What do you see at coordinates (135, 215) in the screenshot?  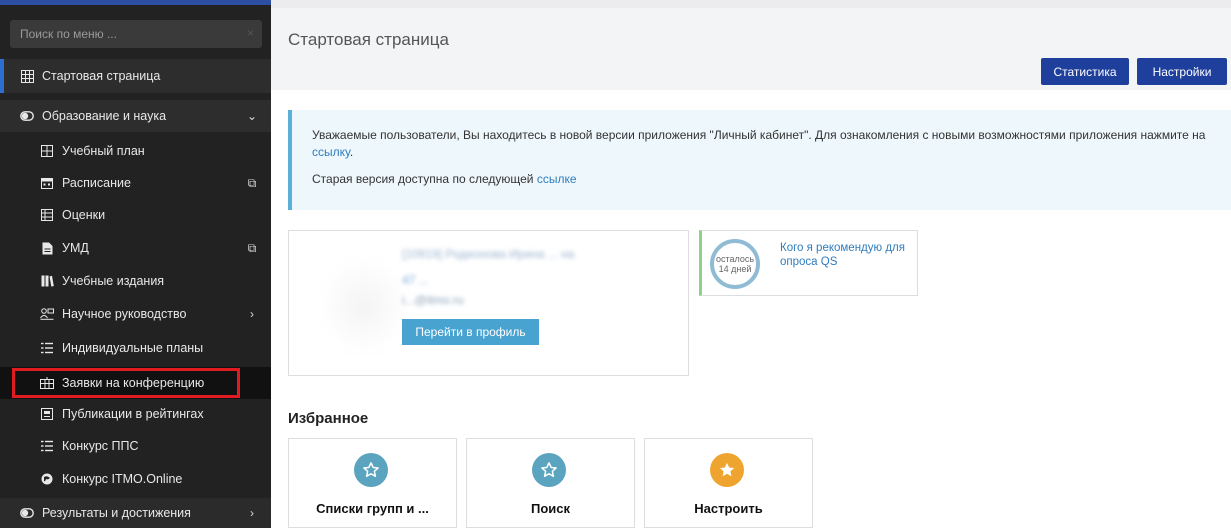 I see `sidebar-item-grades: Оценки` at bounding box center [135, 215].